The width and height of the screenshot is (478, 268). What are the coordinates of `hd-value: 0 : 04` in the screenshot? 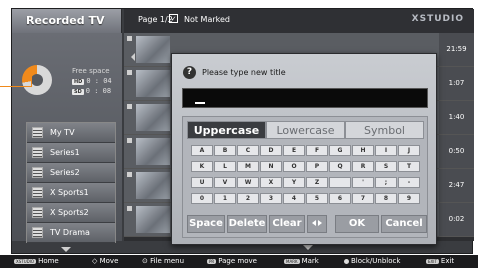 It's located at (99, 81).